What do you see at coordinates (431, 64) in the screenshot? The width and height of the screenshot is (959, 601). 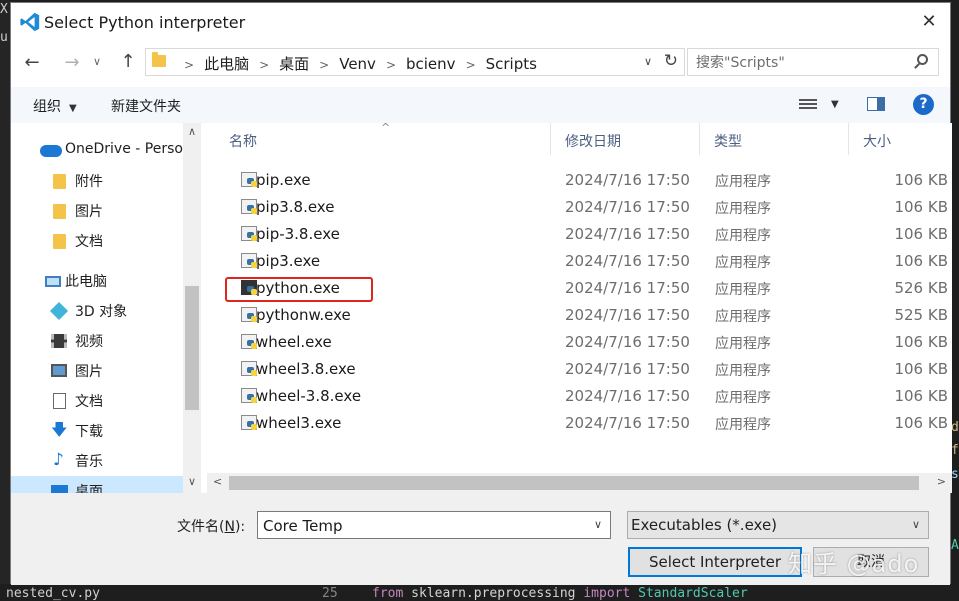 I see `breadcrumb-item: bcienv` at bounding box center [431, 64].